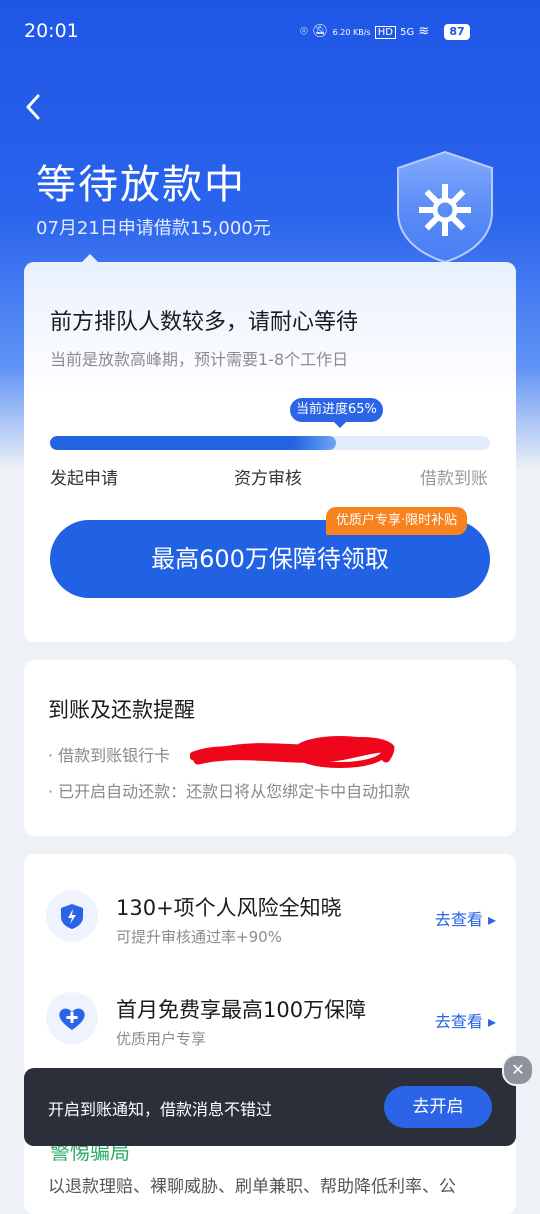  What do you see at coordinates (199, 359) in the screenshot?
I see `queue-subline: 当前是放款高峰期，预计需要1-8个工作日` at bounding box center [199, 359].